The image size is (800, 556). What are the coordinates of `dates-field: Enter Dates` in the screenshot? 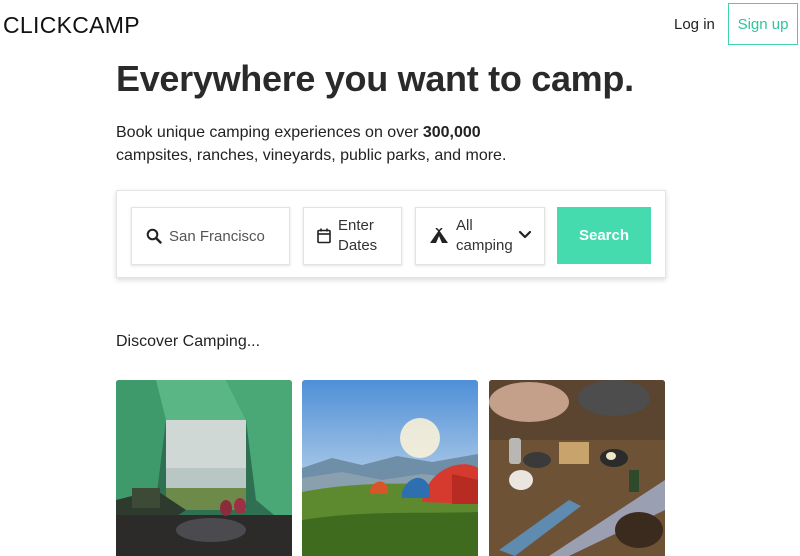 It's located at (352, 236).